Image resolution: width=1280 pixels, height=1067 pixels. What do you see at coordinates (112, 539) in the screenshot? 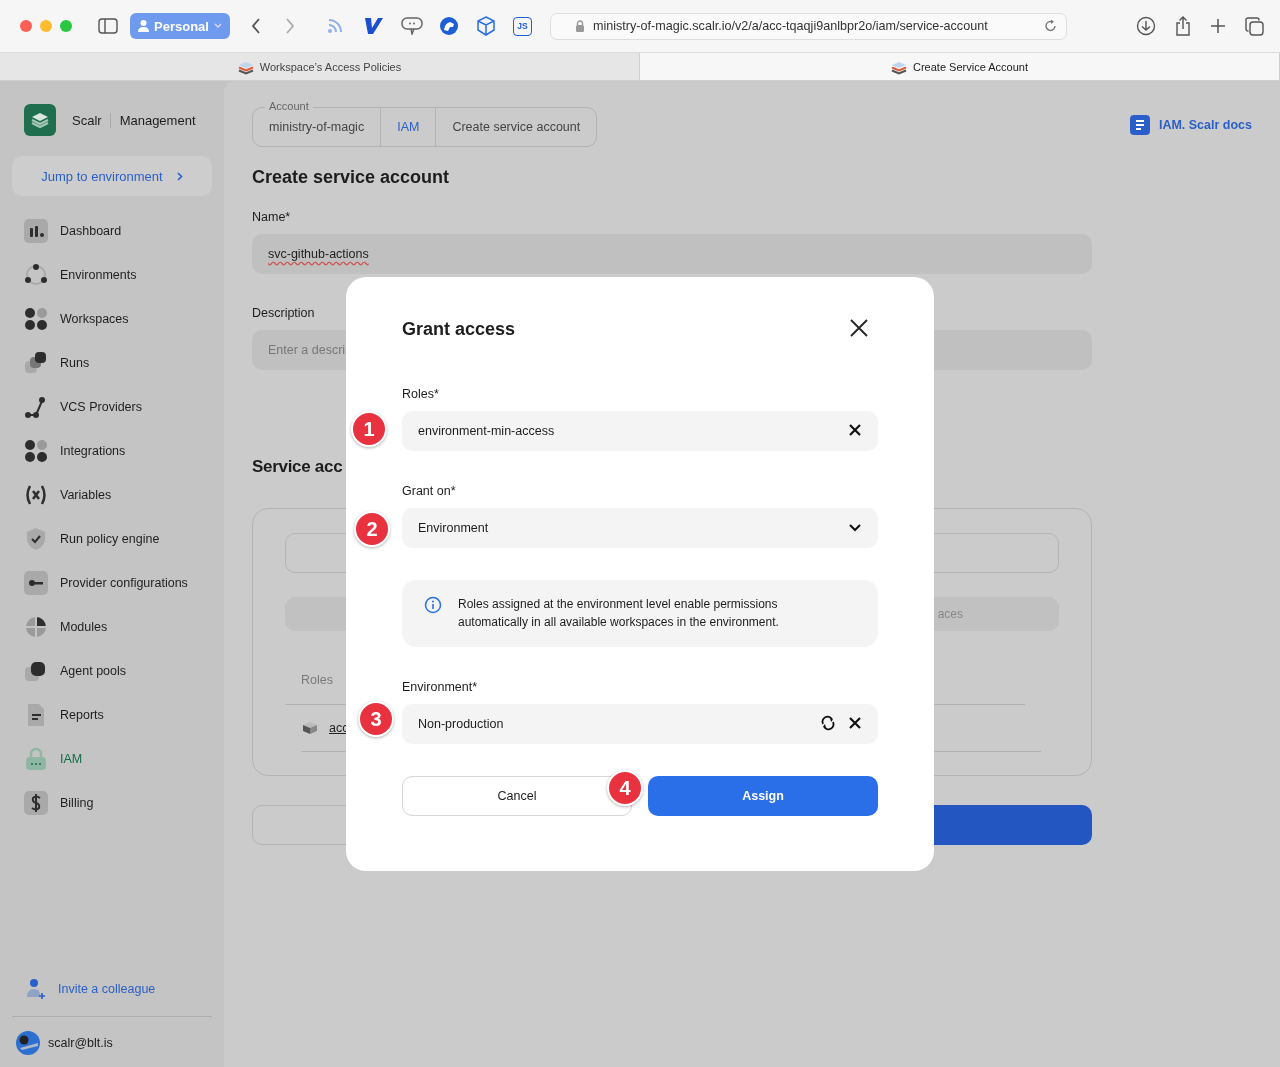
I see `nav-item: Run policy engine` at bounding box center [112, 539].